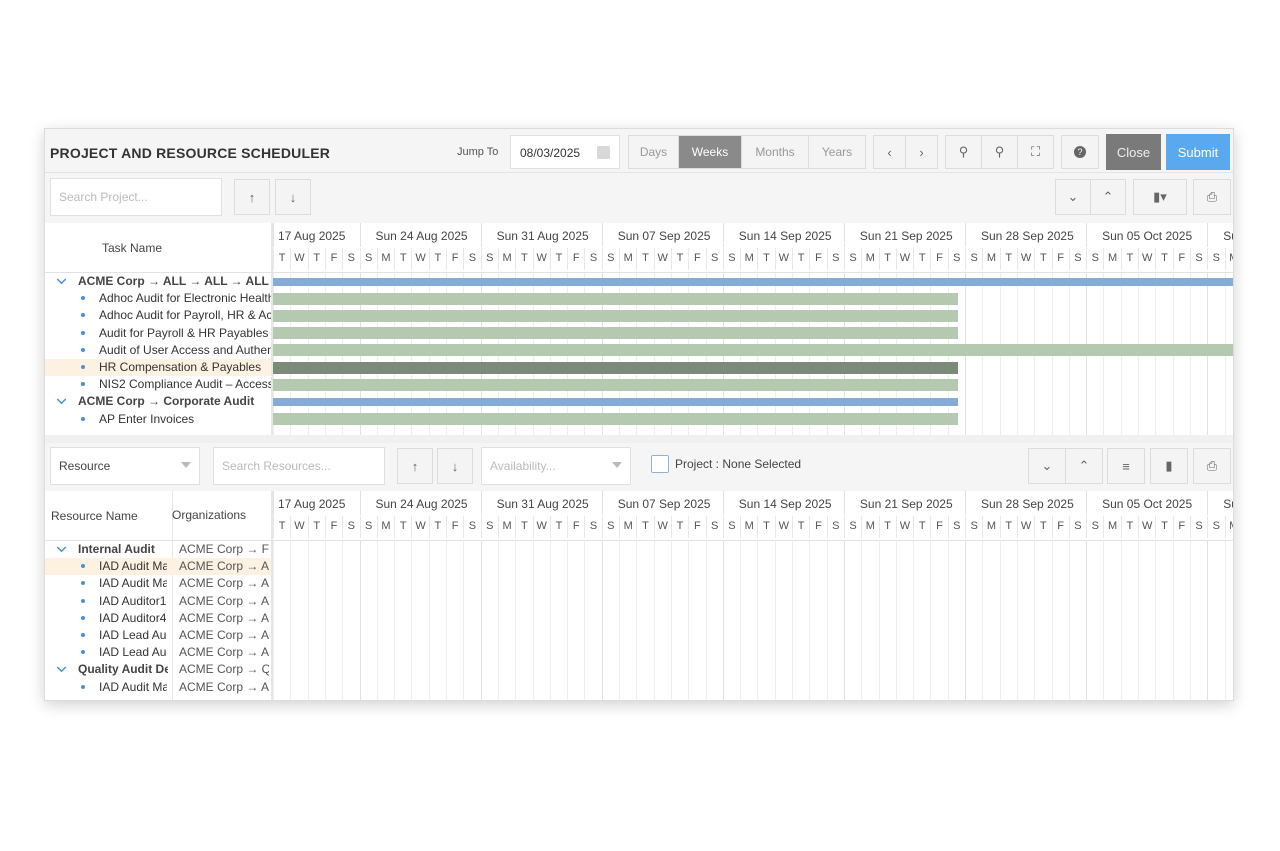 The image size is (1280, 851). I want to click on week-label: Sun 21 Sep 2025, so click(904, 503).